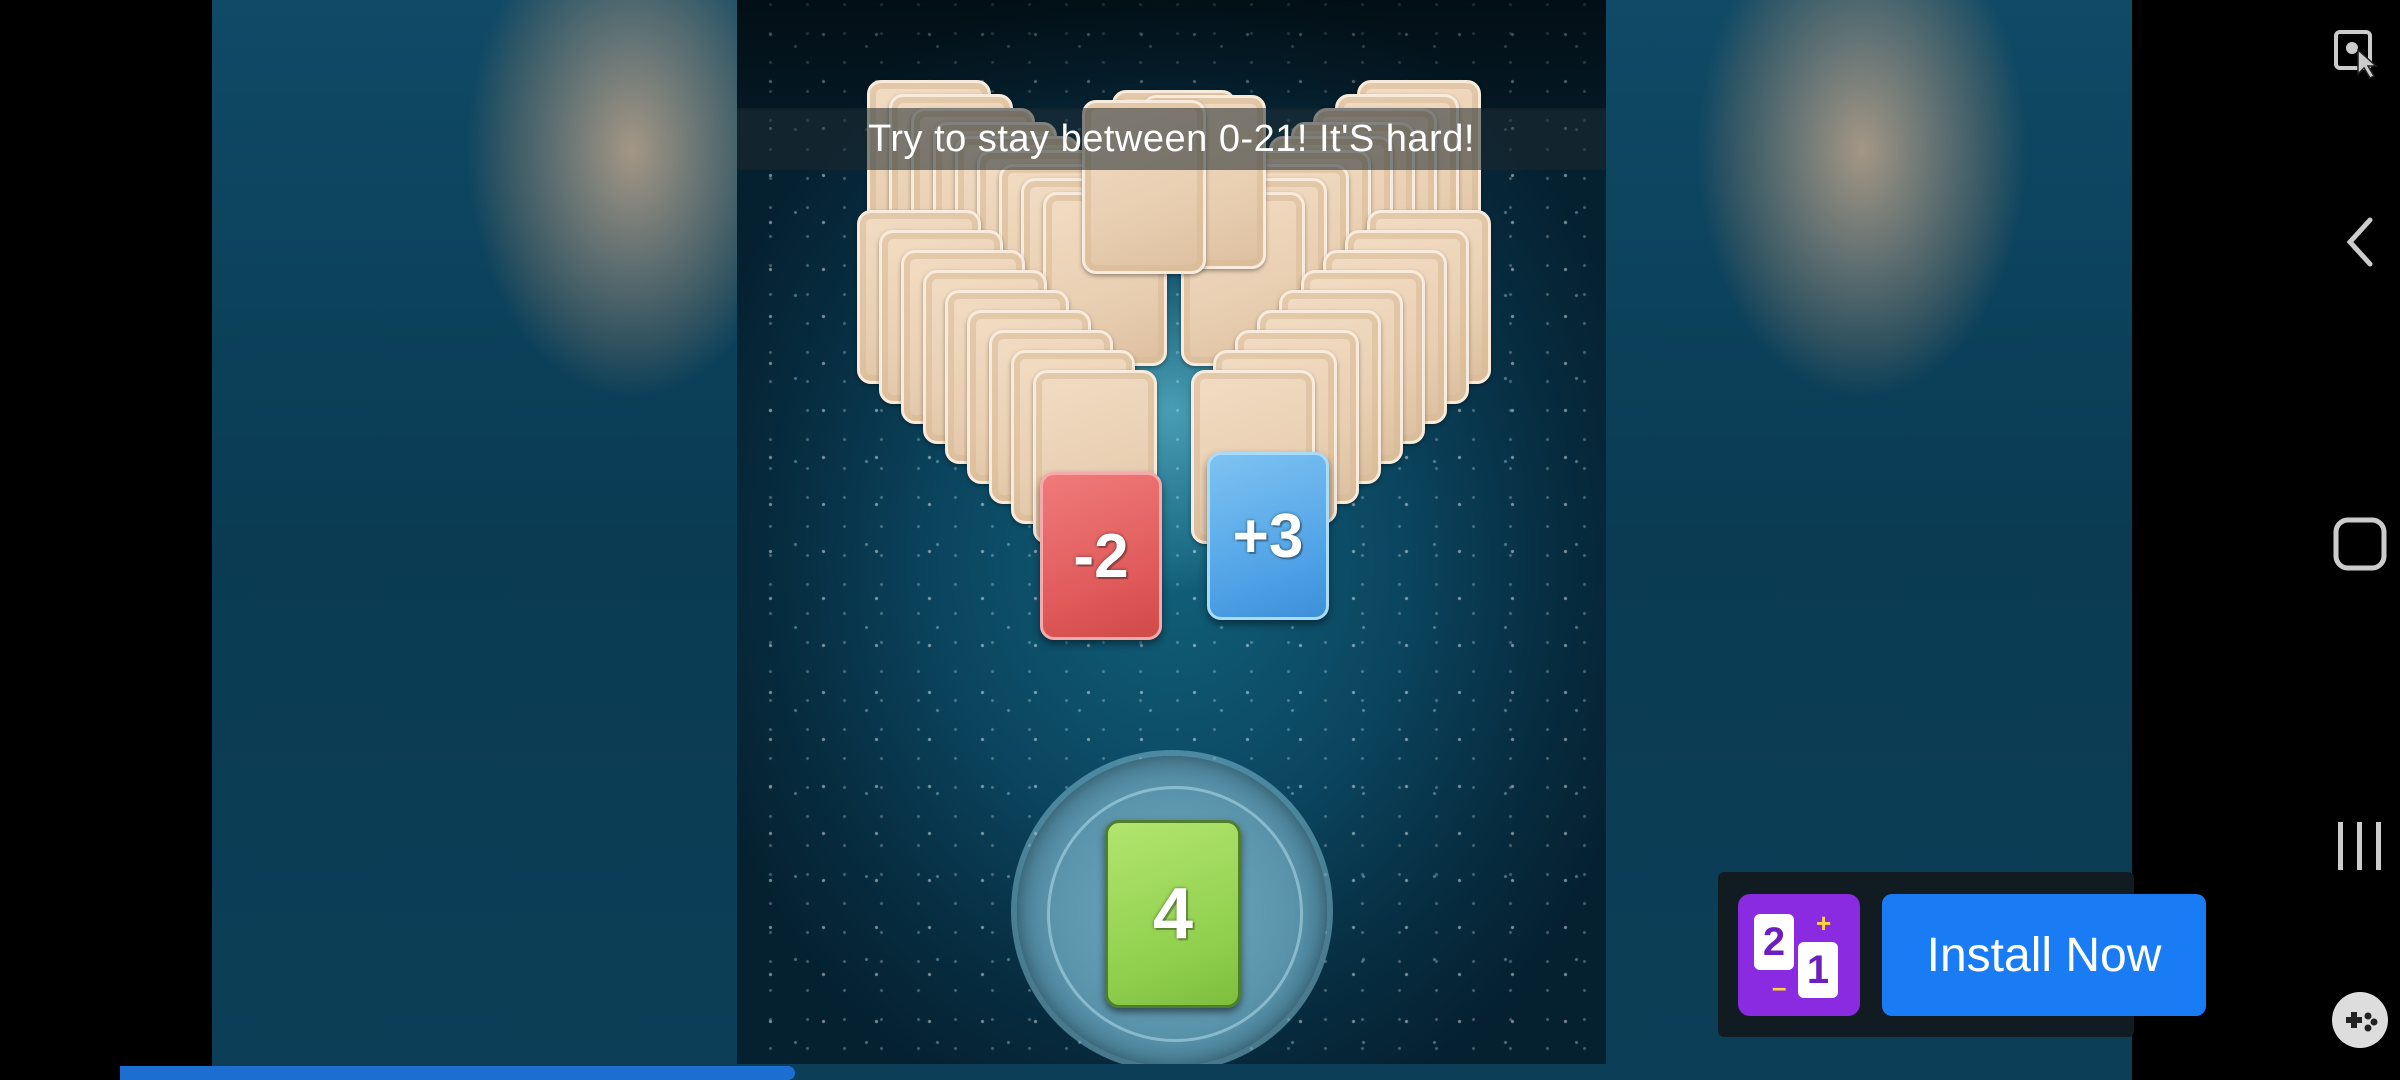  I want to click on game-tools-icon, so click(2360, 1020).